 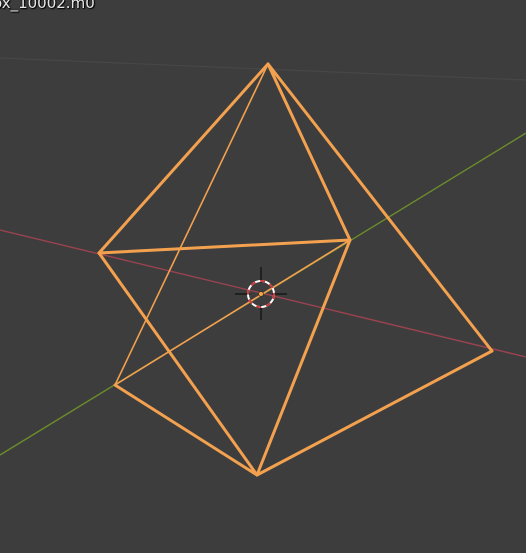 What do you see at coordinates (261, 294) in the screenshot?
I see `object-origin-dot` at bounding box center [261, 294].